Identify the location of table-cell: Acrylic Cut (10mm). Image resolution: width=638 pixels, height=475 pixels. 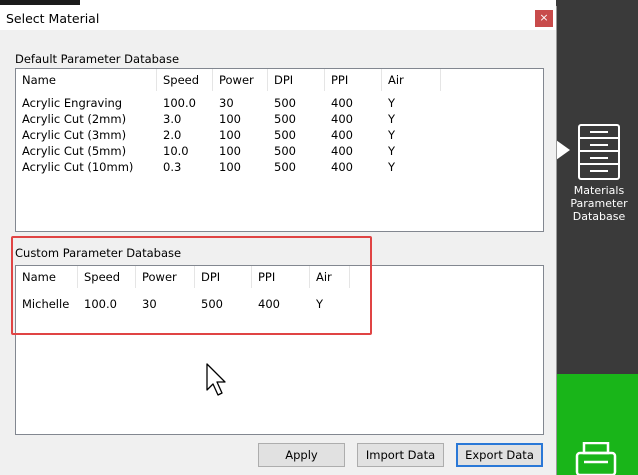
(74, 167).